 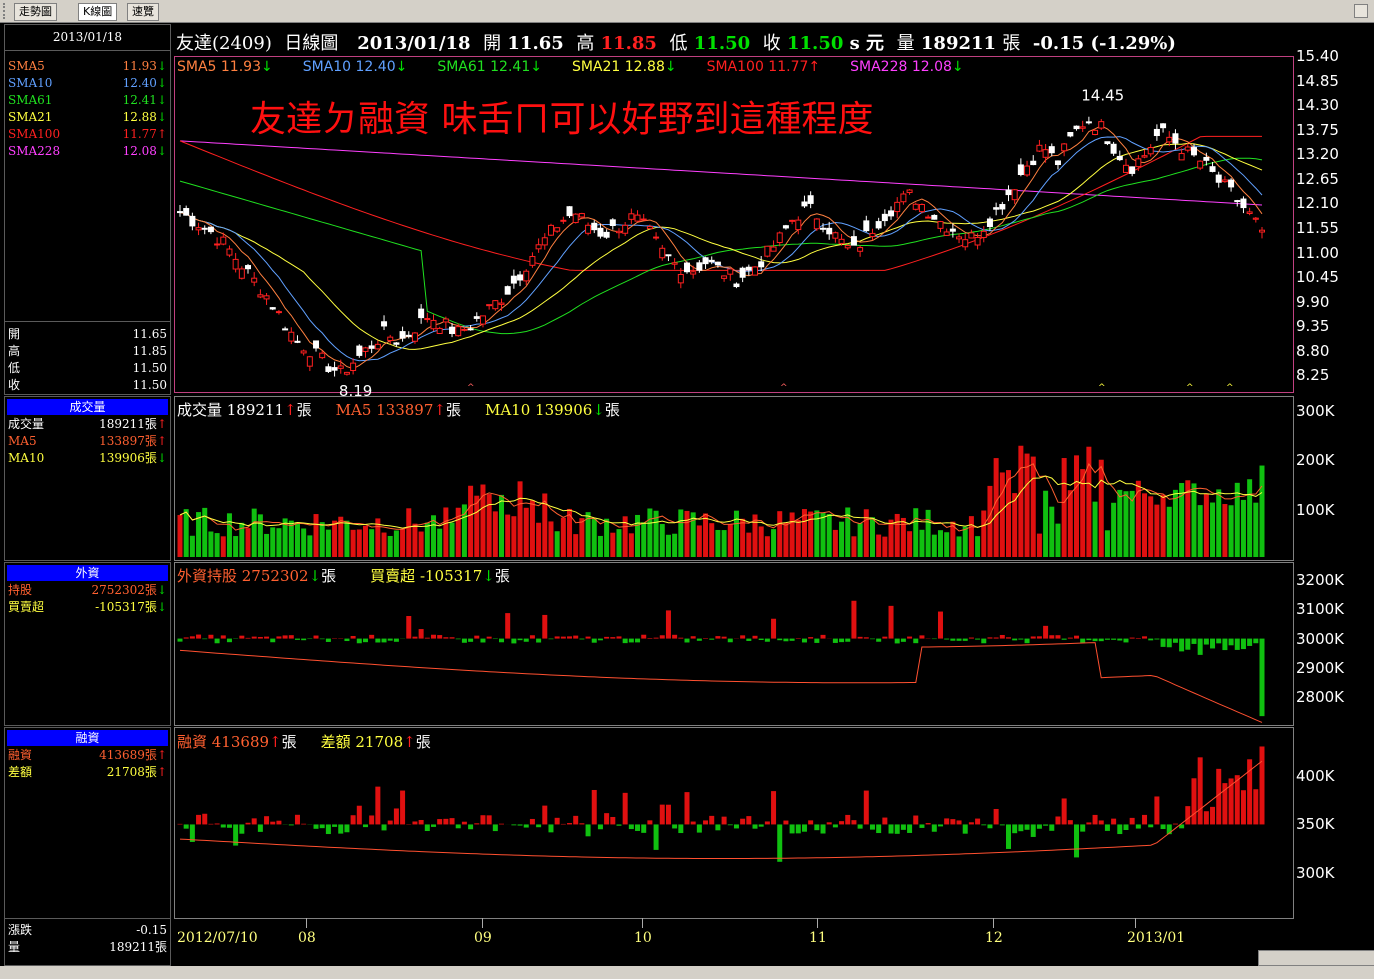 What do you see at coordinates (484, 67) in the screenshot?
I see `legend-text: SMA61 12.41` at bounding box center [484, 67].